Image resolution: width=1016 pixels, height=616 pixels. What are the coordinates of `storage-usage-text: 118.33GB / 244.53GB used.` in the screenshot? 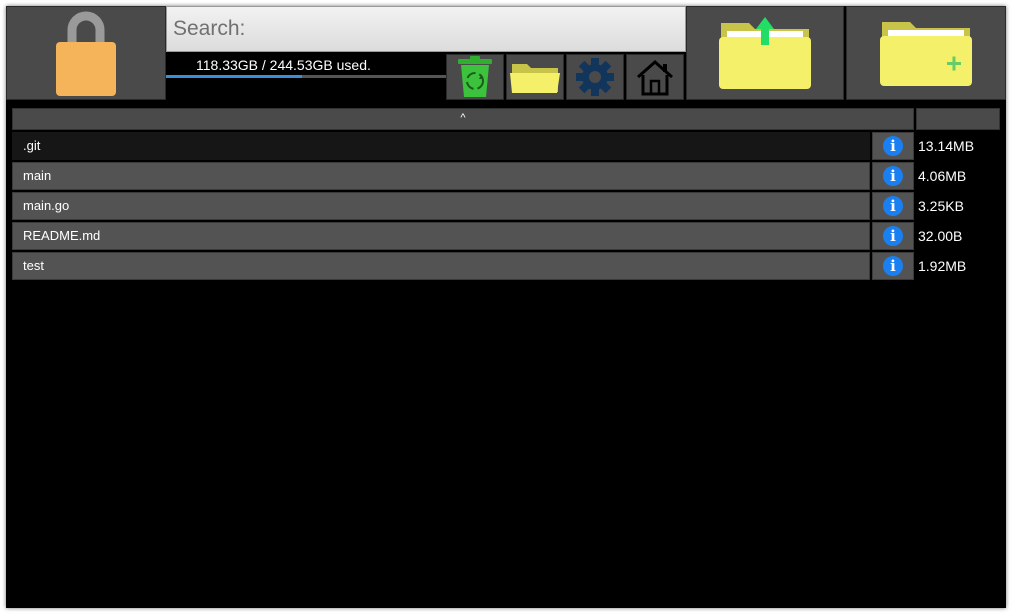 It's located at (283, 65).